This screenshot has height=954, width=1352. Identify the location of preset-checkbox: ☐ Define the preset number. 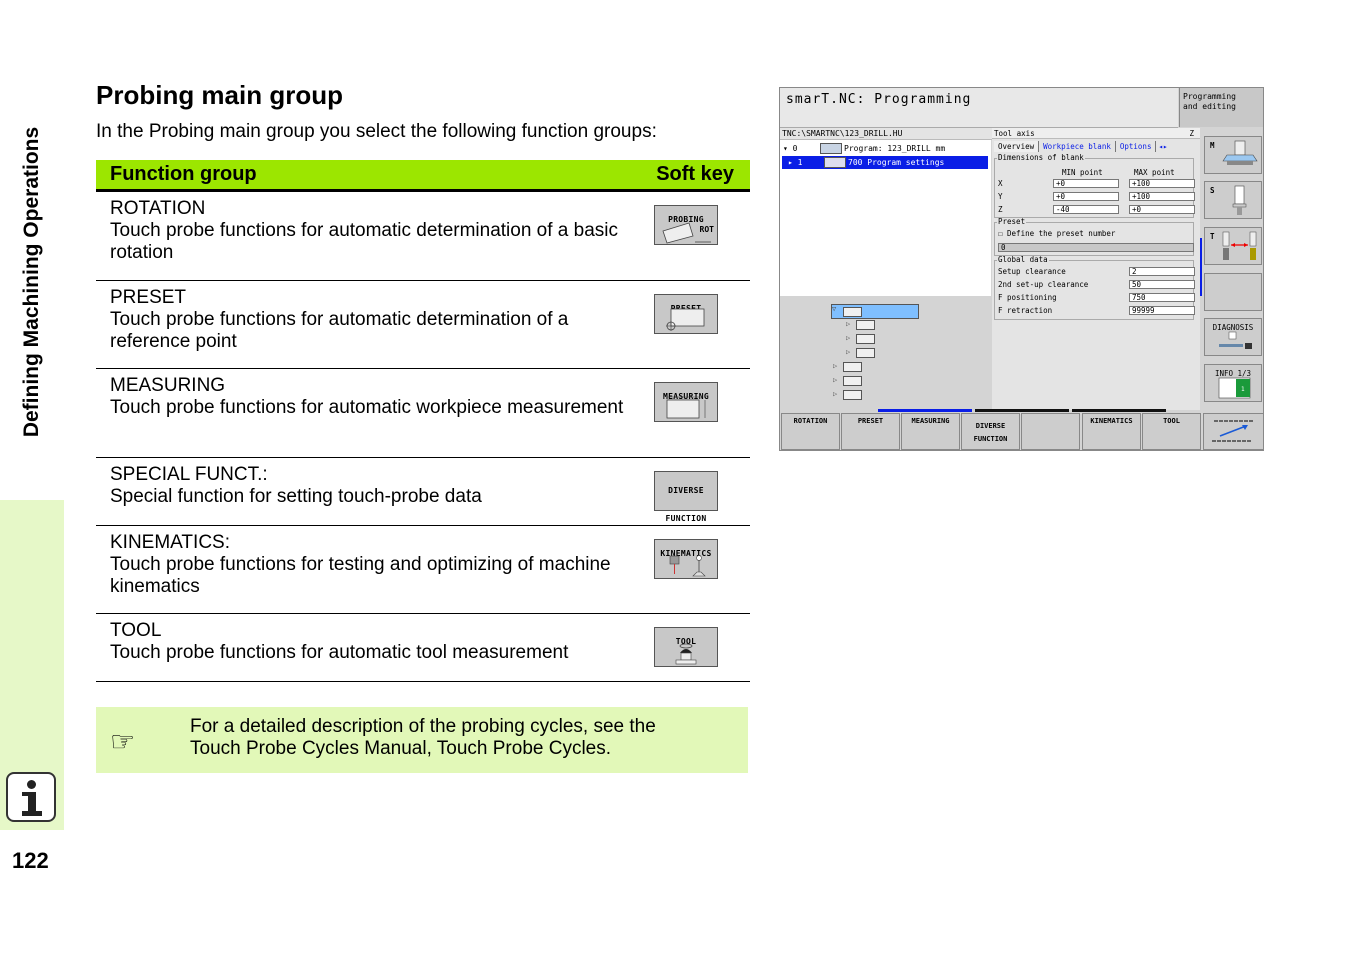
(1056, 233).